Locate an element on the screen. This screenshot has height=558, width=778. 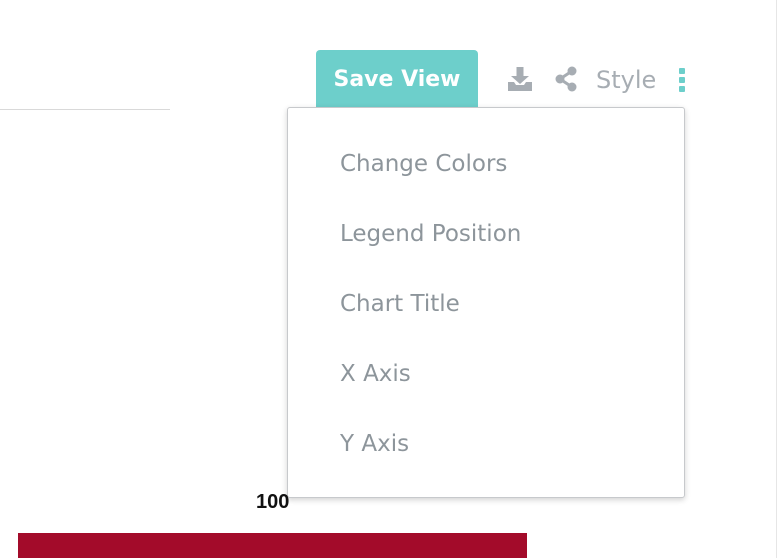
more-vertical-icon is located at coordinates (682, 80).